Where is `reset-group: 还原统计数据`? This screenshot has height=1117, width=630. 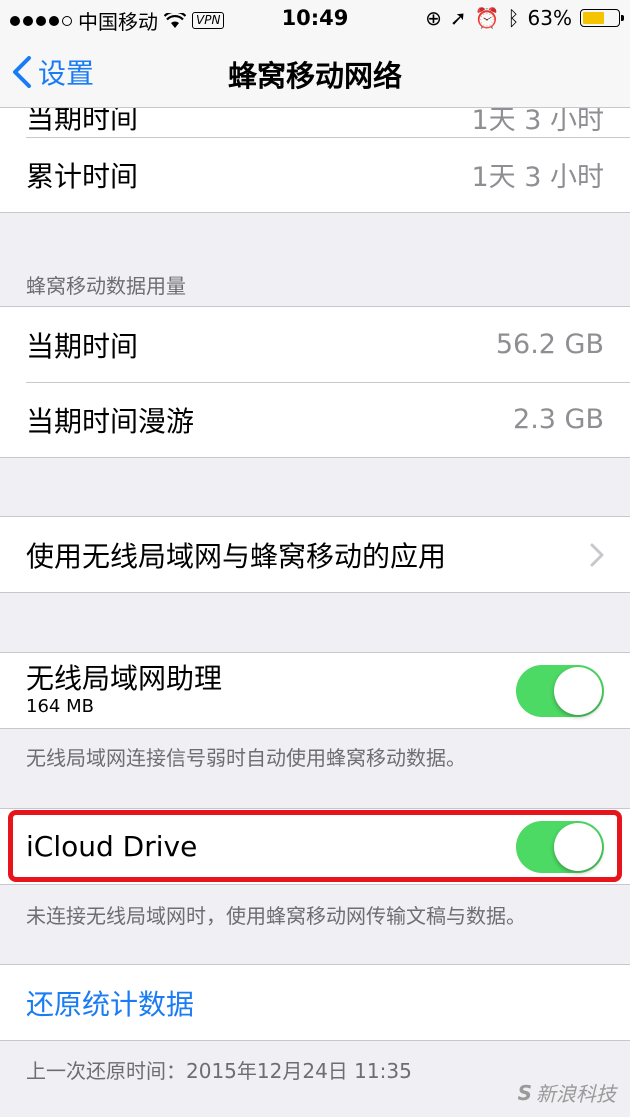
reset-group: 还原统计数据 is located at coordinates (315, 1002).